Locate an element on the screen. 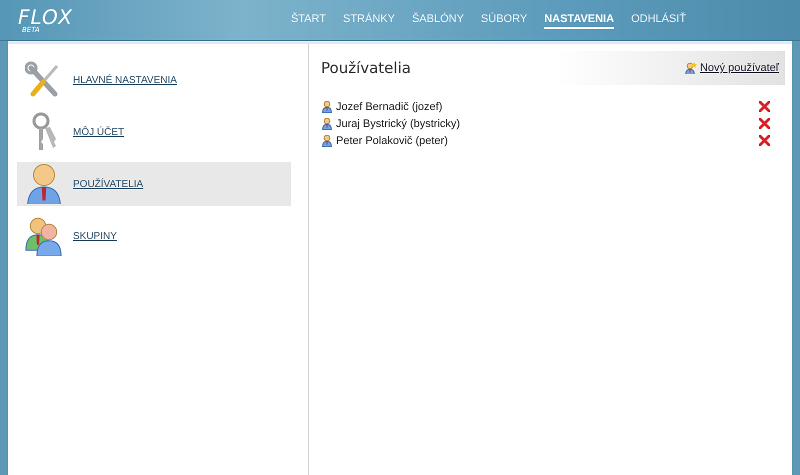 This screenshot has width=800, height=475. sidebar-link: POUŽÍVATELIA is located at coordinates (108, 184).